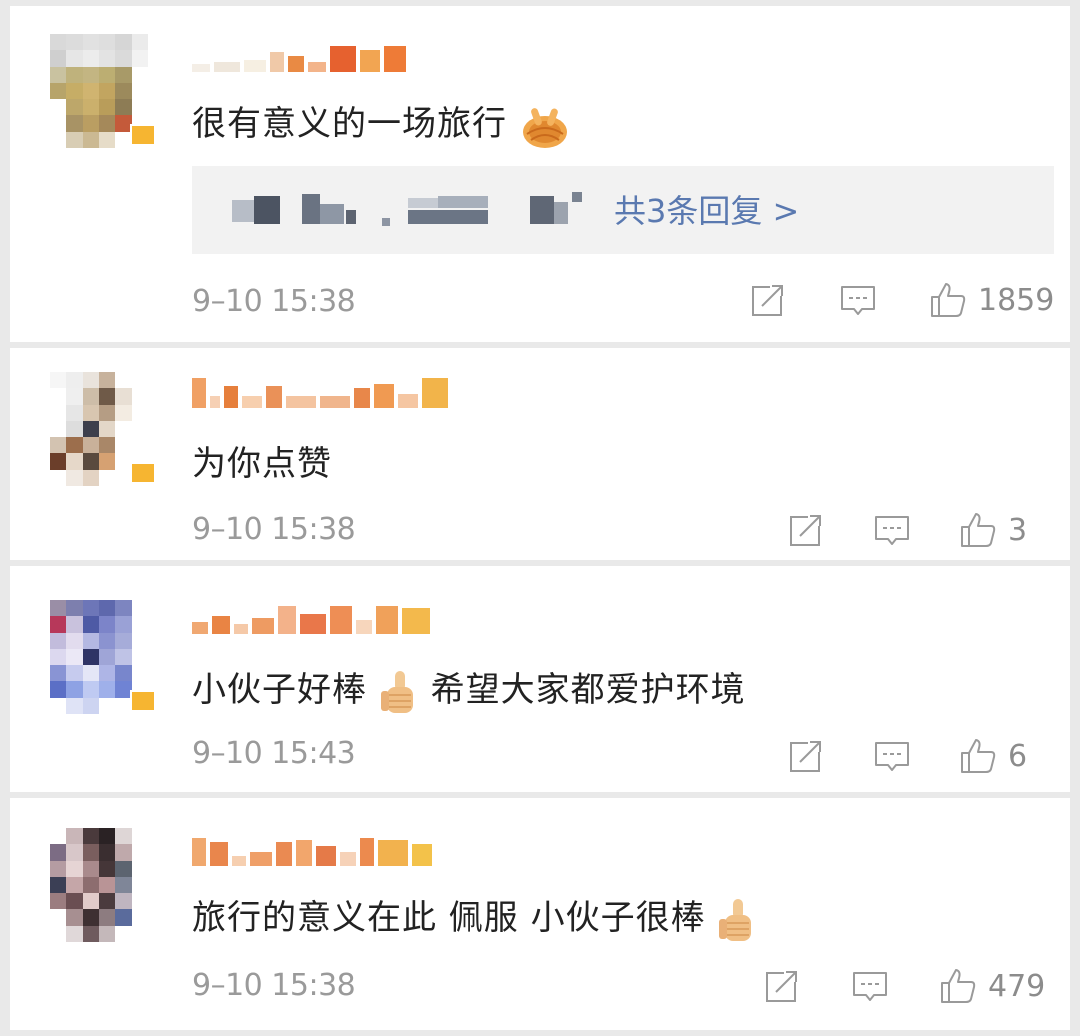  I want to click on like-count: 1859, so click(1016, 300).